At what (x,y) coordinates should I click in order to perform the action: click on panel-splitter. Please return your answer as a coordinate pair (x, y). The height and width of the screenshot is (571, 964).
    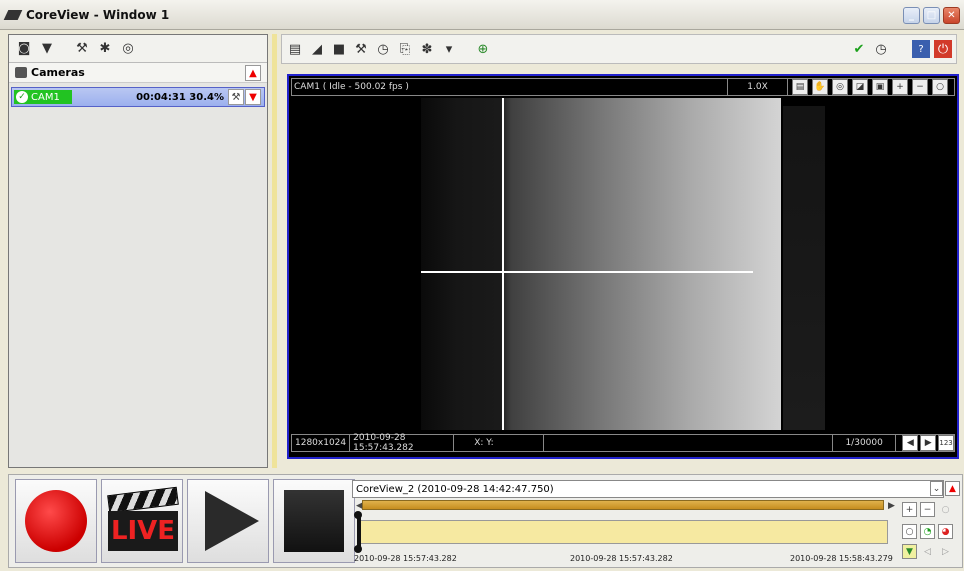
    Looking at the image, I should click on (274, 251).